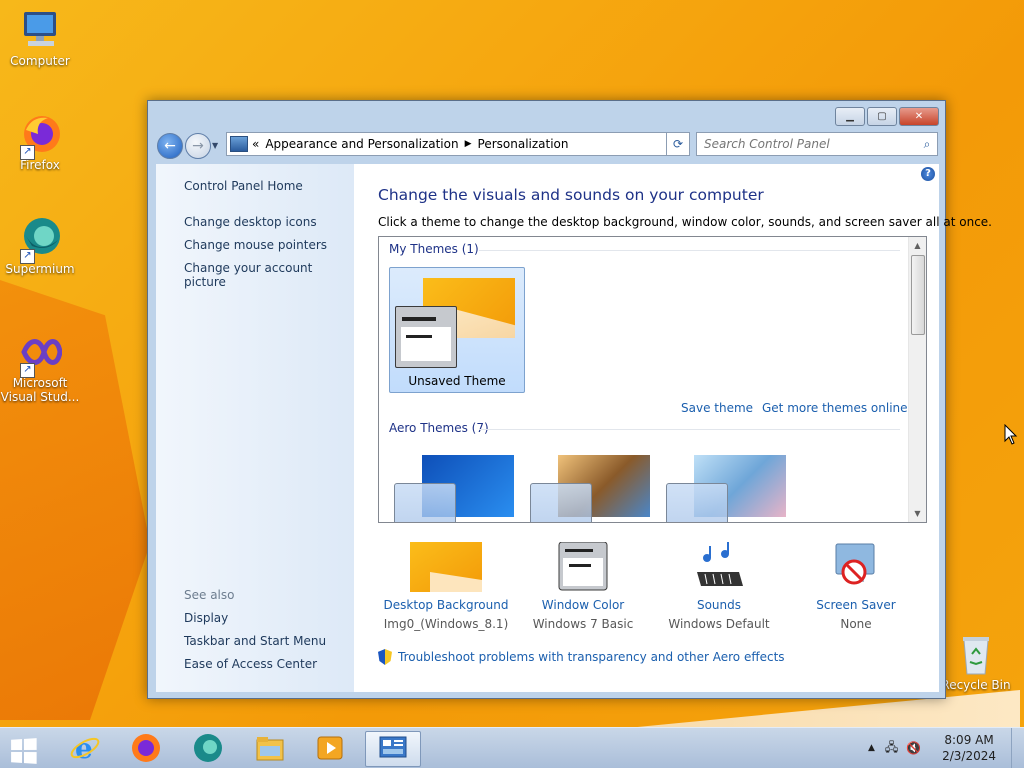 This screenshot has height=768, width=1024. I want to click on visual-studio-icon: ↗, so click(40, 354).